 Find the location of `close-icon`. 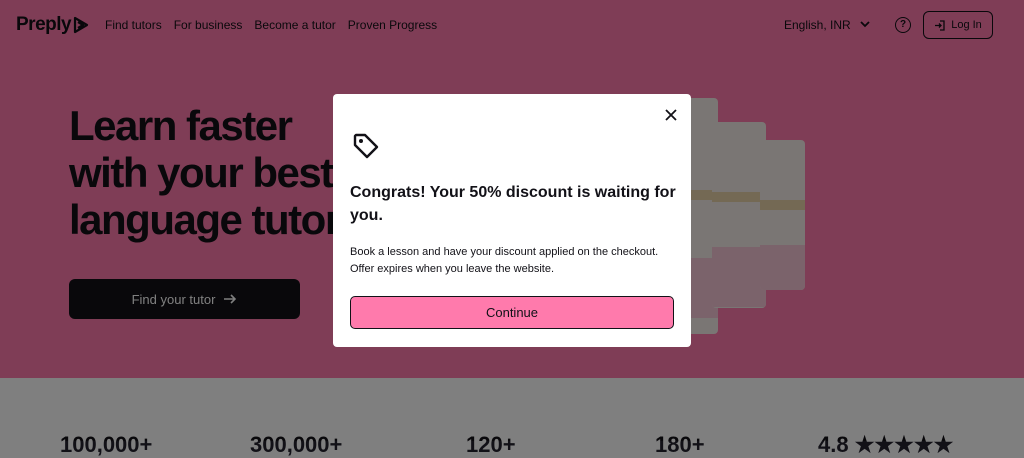

close-icon is located at coordinates (671, 115).